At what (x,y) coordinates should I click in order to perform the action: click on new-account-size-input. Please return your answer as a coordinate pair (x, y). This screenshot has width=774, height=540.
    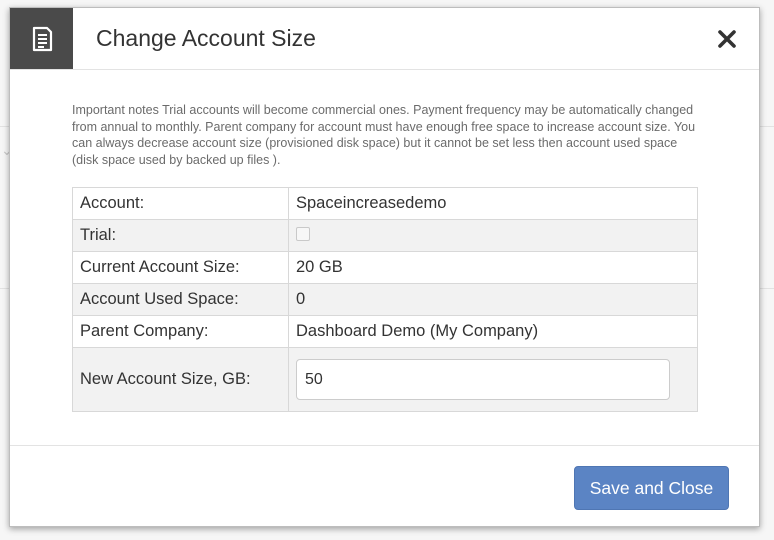
    Looking at the image, I should click on (483, 379).